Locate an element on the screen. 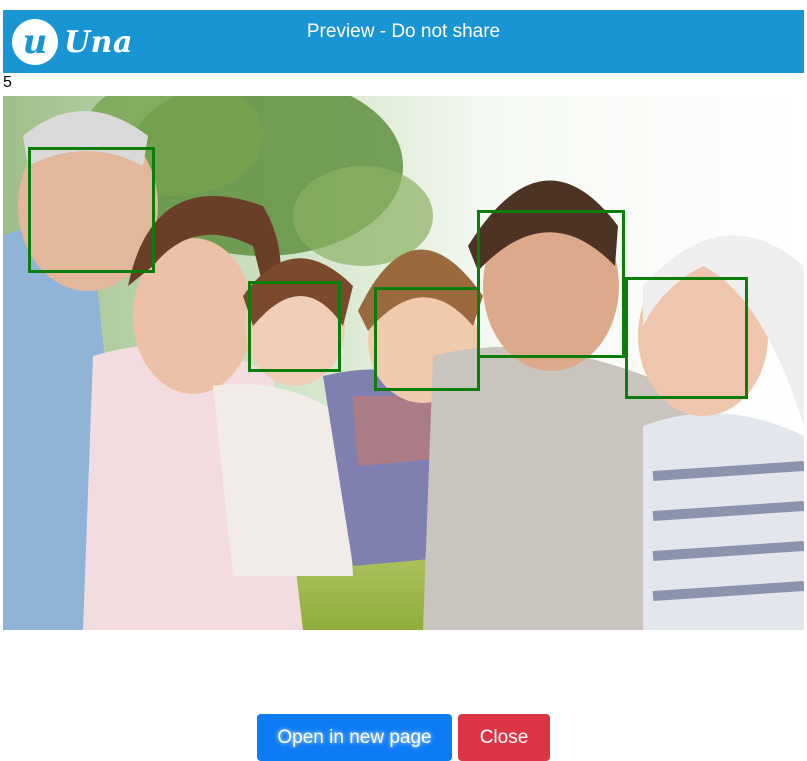 The height and width of the screenshot is (761, 807). open-in-new-page-button: Open in new page is located at coordinates (354, 737).